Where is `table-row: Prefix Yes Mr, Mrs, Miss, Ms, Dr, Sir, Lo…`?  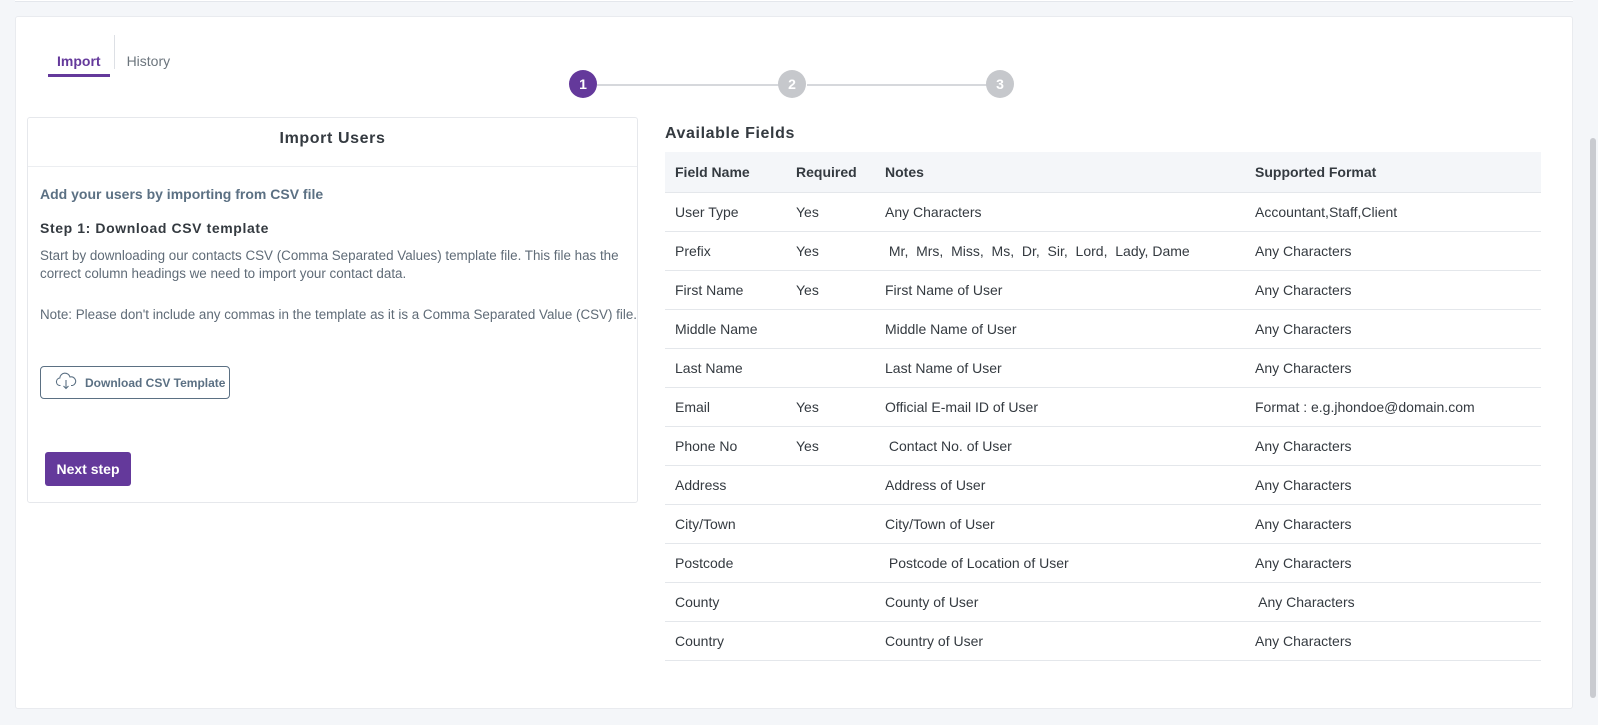 table-row: Prefix Yes Mr, Mrs, Miss, Ms, Dr, Sir, Lo… is located at coordinates (1103, 251).